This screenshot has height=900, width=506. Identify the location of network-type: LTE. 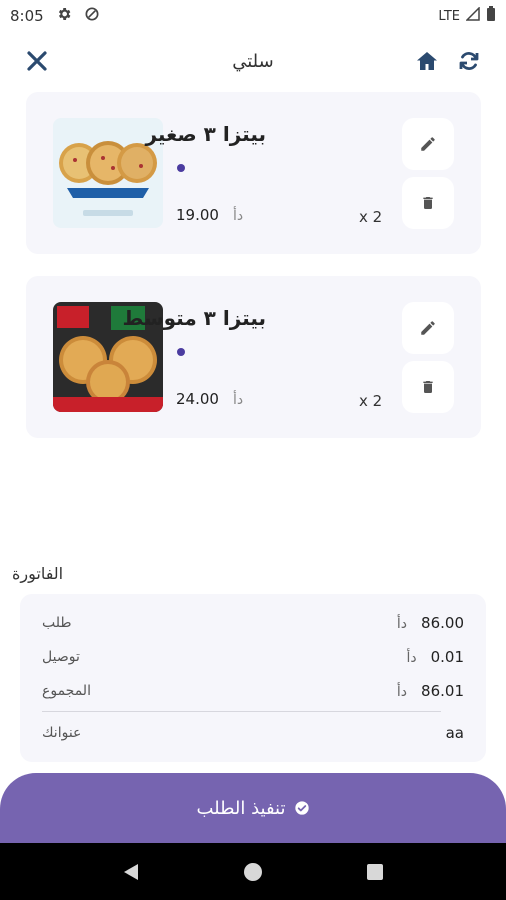
(449, 16).